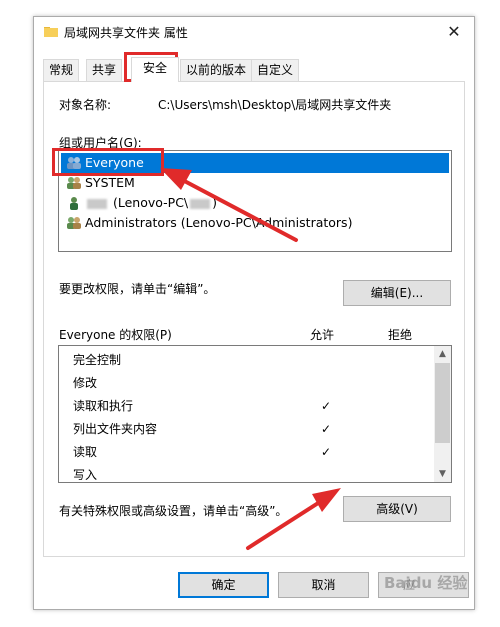 The image size is (500, 627). Describe the element at coordinates (104, 70) in the screenshot. I see `tab-sharing: 共享` at that location.